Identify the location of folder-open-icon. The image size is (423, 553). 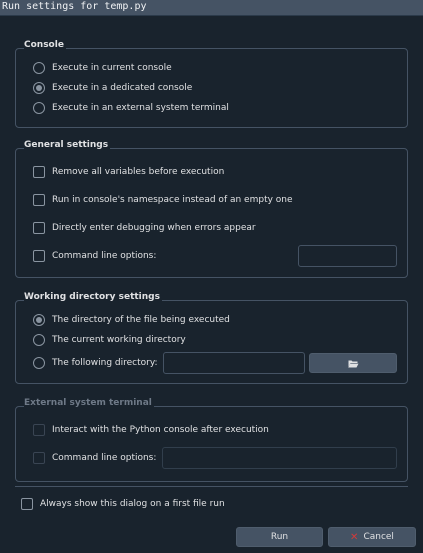
(352, 363).